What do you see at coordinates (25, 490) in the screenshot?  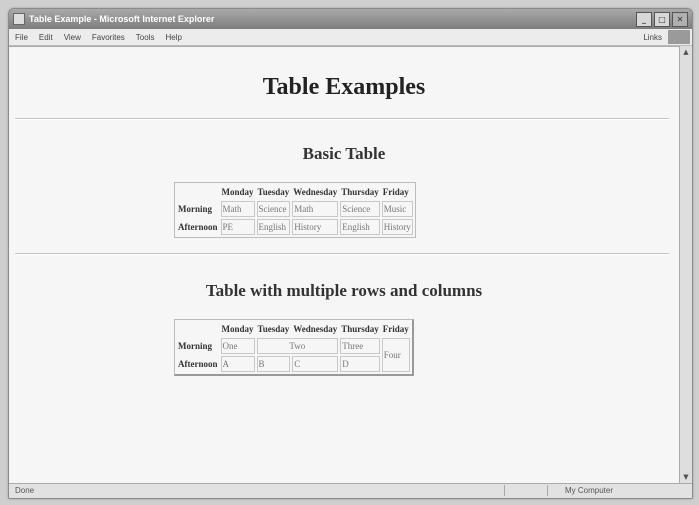 I see `status-text: Done` at bounding box center [25, 490].